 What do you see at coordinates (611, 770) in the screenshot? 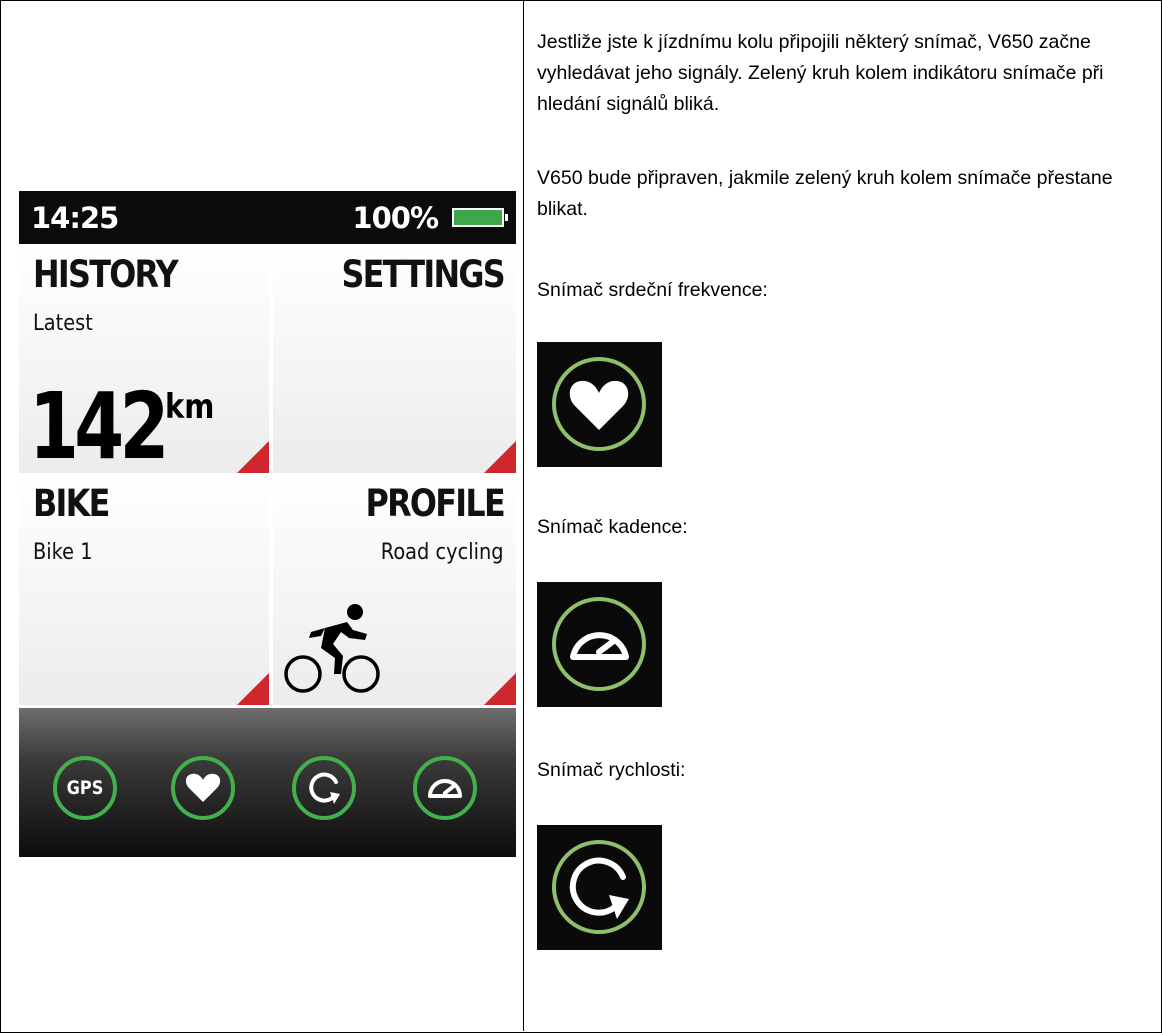
I see `speed-sensor-label: Snímač rychlosti:` at bounding box center [611, 770].